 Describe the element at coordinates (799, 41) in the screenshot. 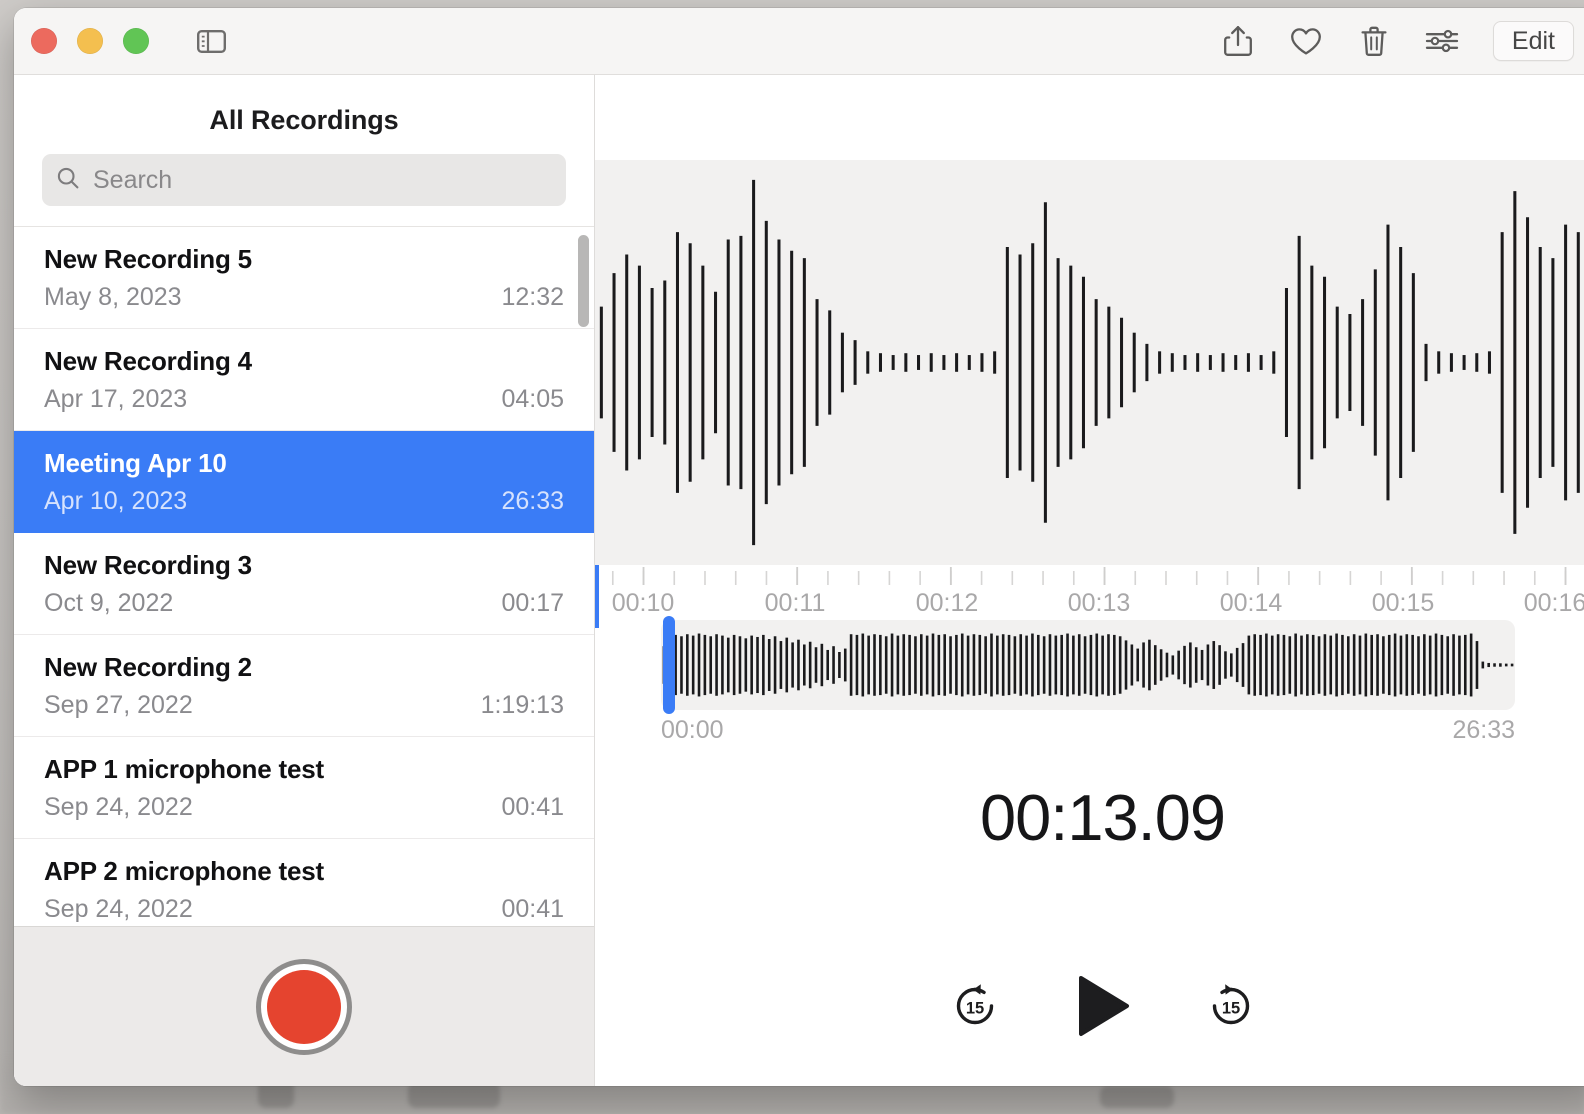

I see `window-titlebar: Edit` at that location.